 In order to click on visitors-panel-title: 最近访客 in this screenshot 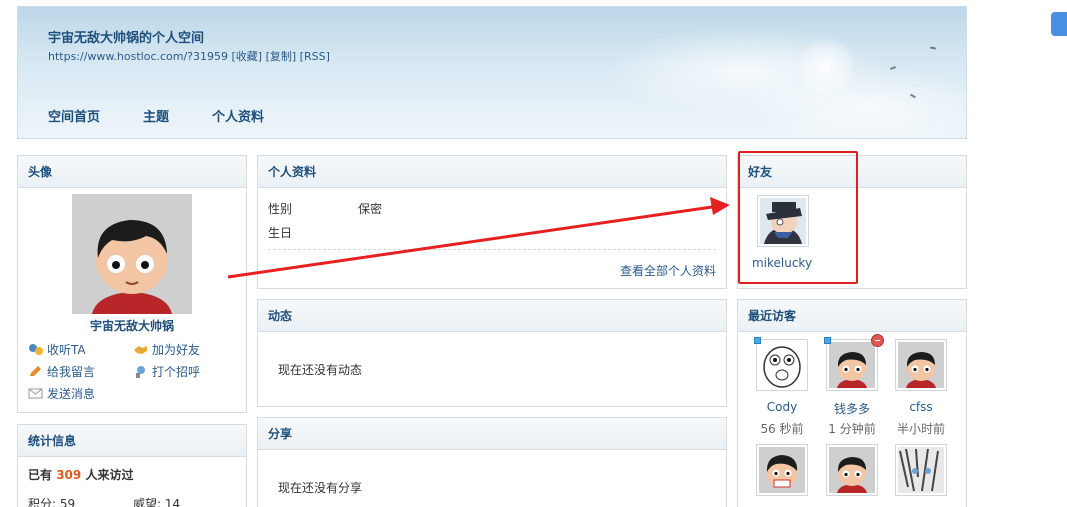, I will do `click(852, 316)`.